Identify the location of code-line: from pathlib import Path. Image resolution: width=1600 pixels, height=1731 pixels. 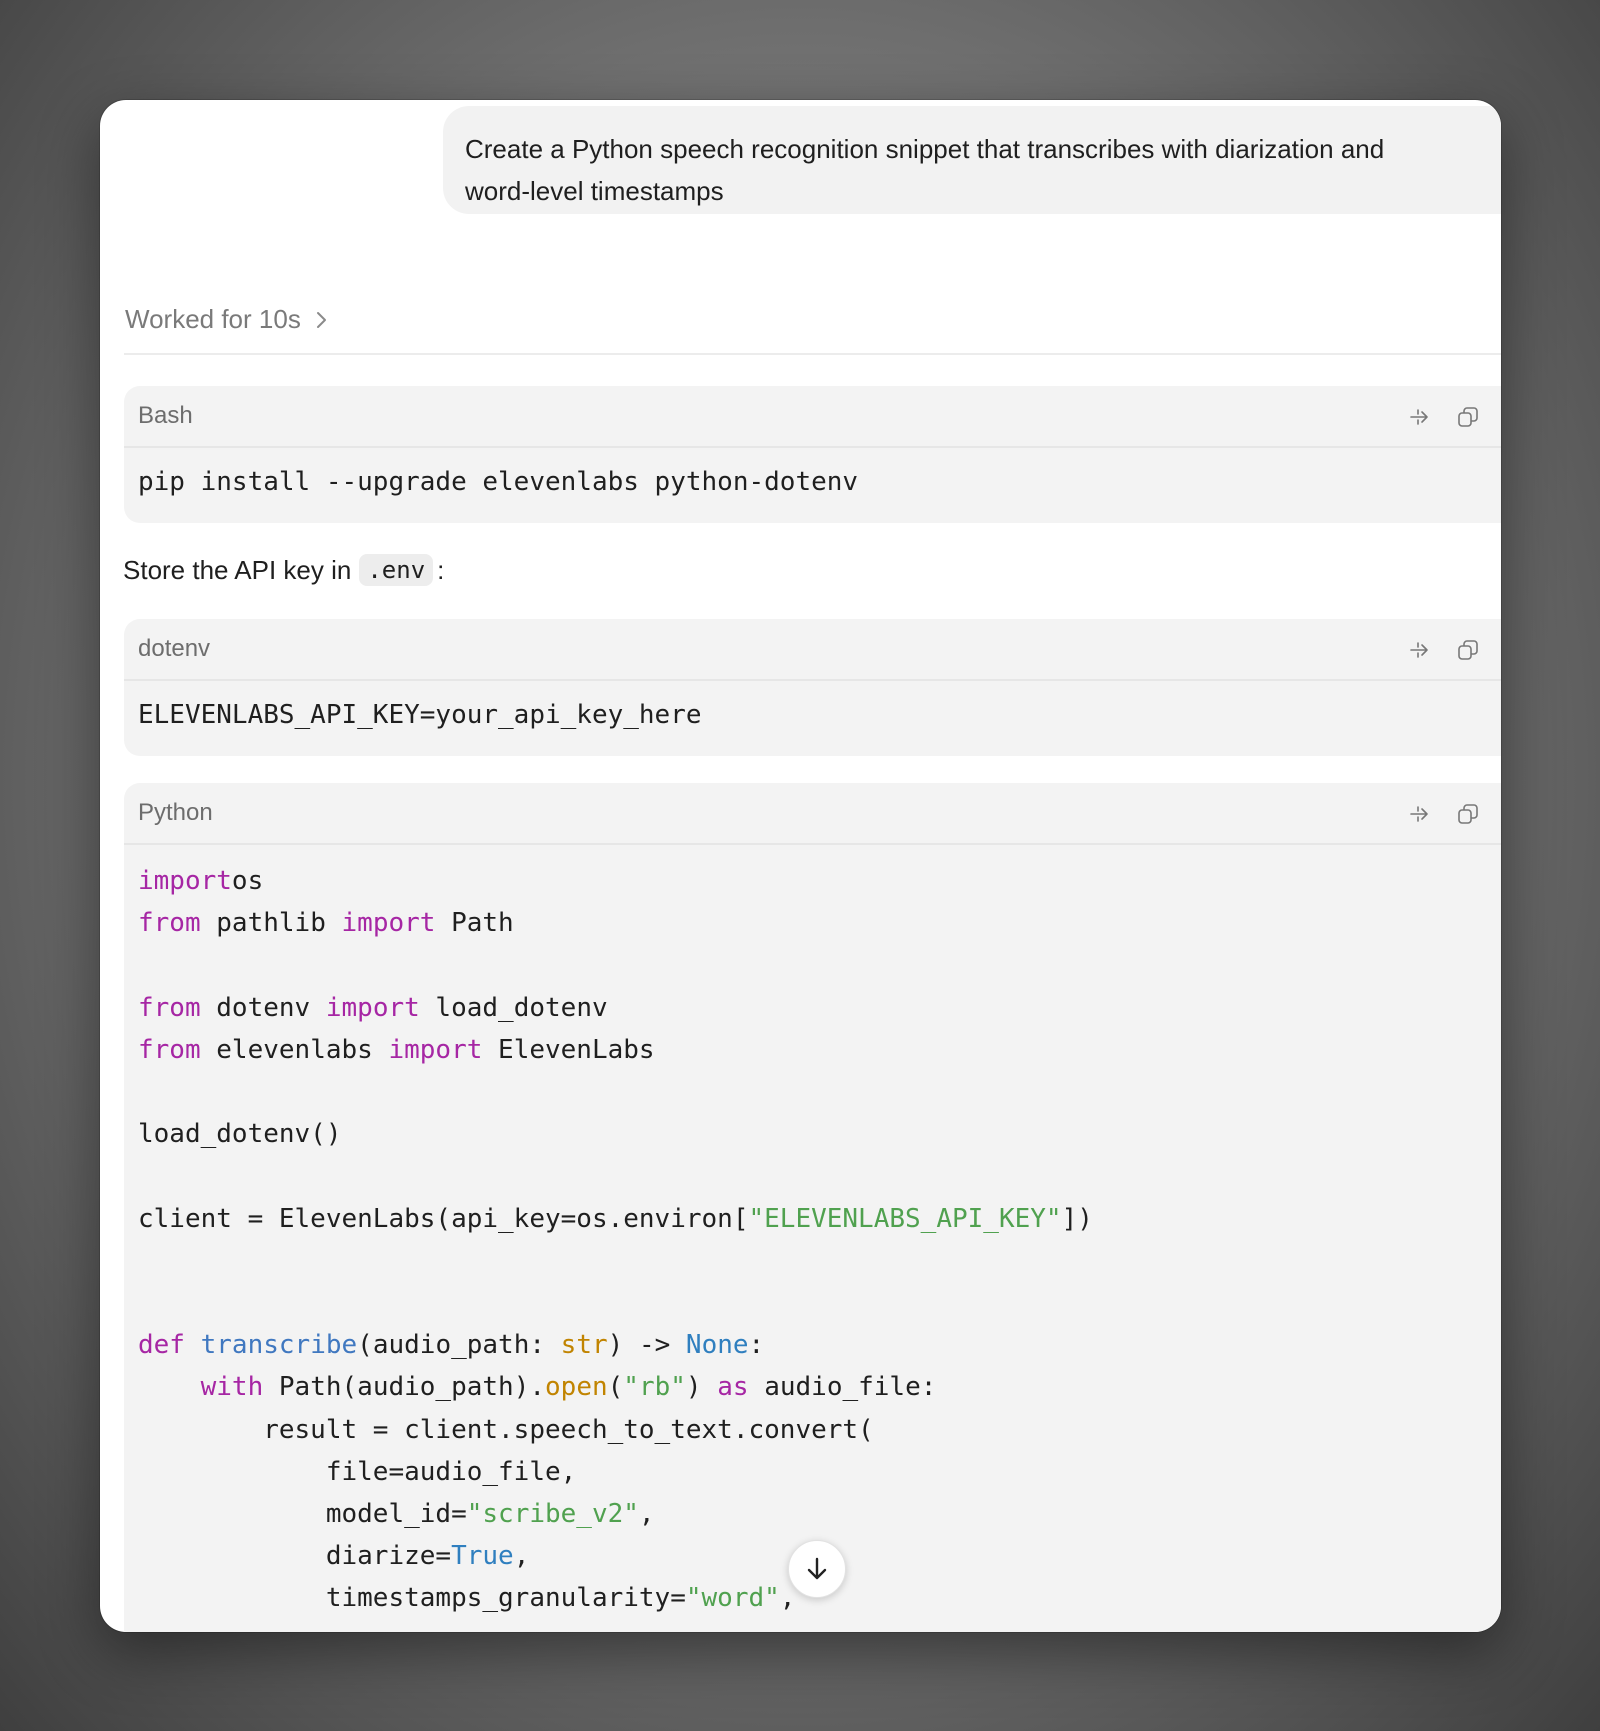
(812, 923).